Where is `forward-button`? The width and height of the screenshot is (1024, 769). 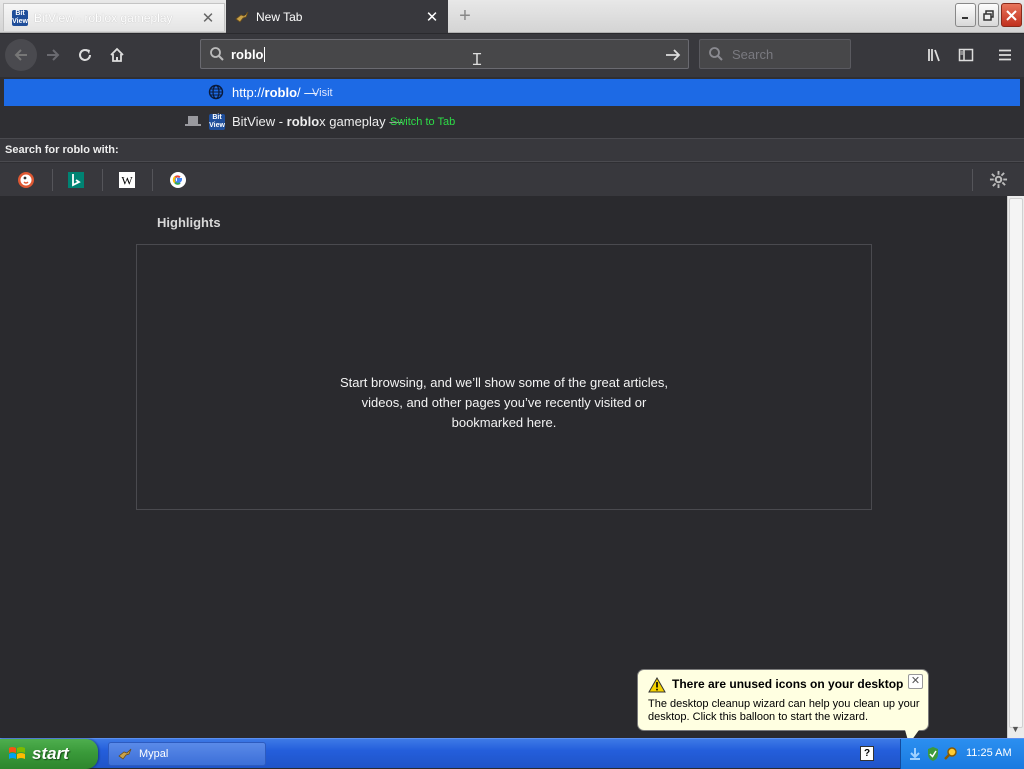 forward-button is located at coordinates (53, 55).